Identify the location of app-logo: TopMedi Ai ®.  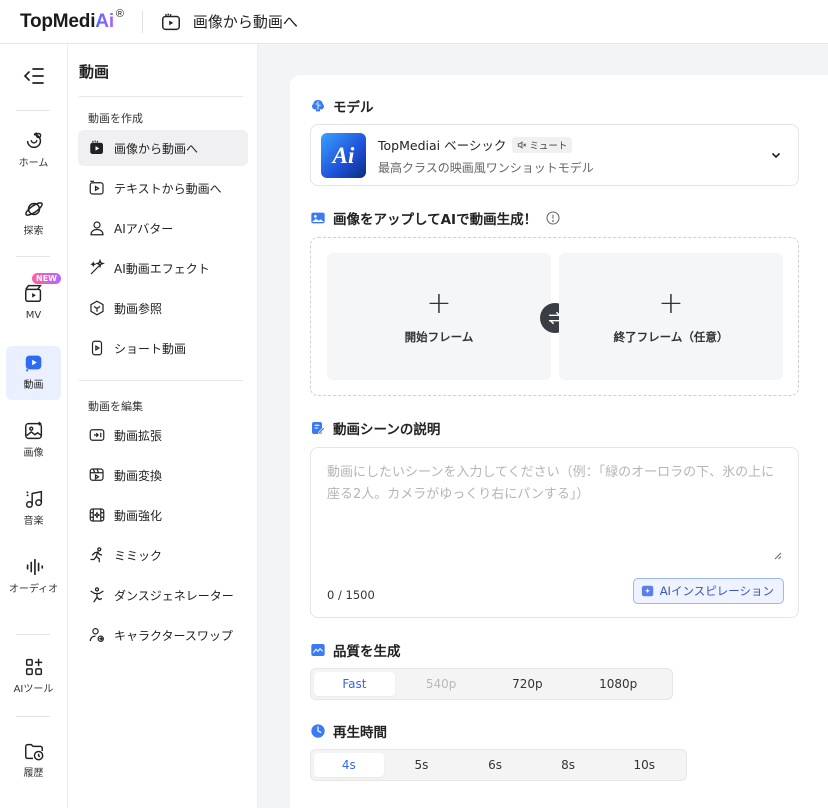
(72, 20).